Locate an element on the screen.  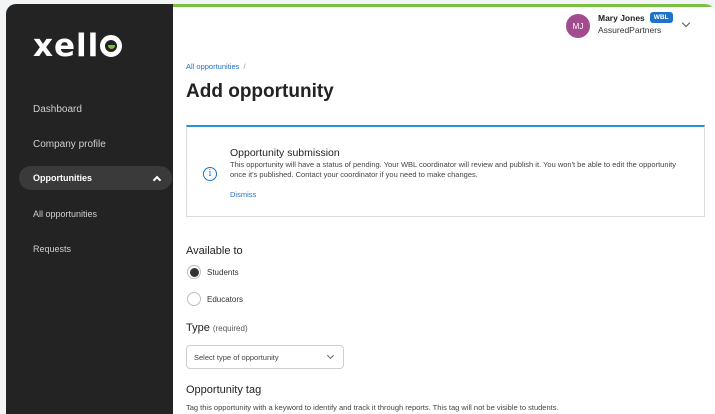
type-select: Select type of opportunity is located at coordinates (265, 357).